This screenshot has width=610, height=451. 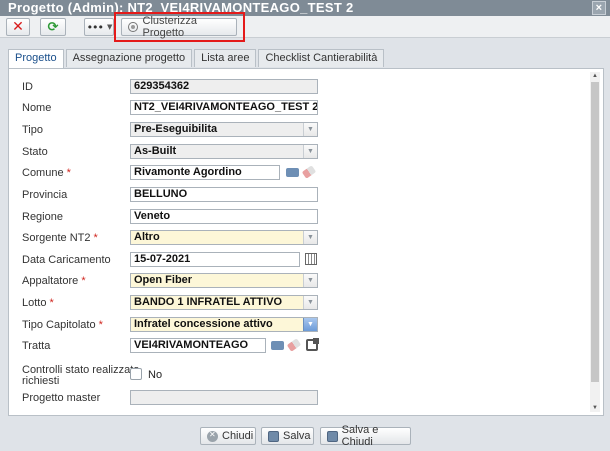 I want to click on comune-label: Comune *, so click(x=46, y=173).